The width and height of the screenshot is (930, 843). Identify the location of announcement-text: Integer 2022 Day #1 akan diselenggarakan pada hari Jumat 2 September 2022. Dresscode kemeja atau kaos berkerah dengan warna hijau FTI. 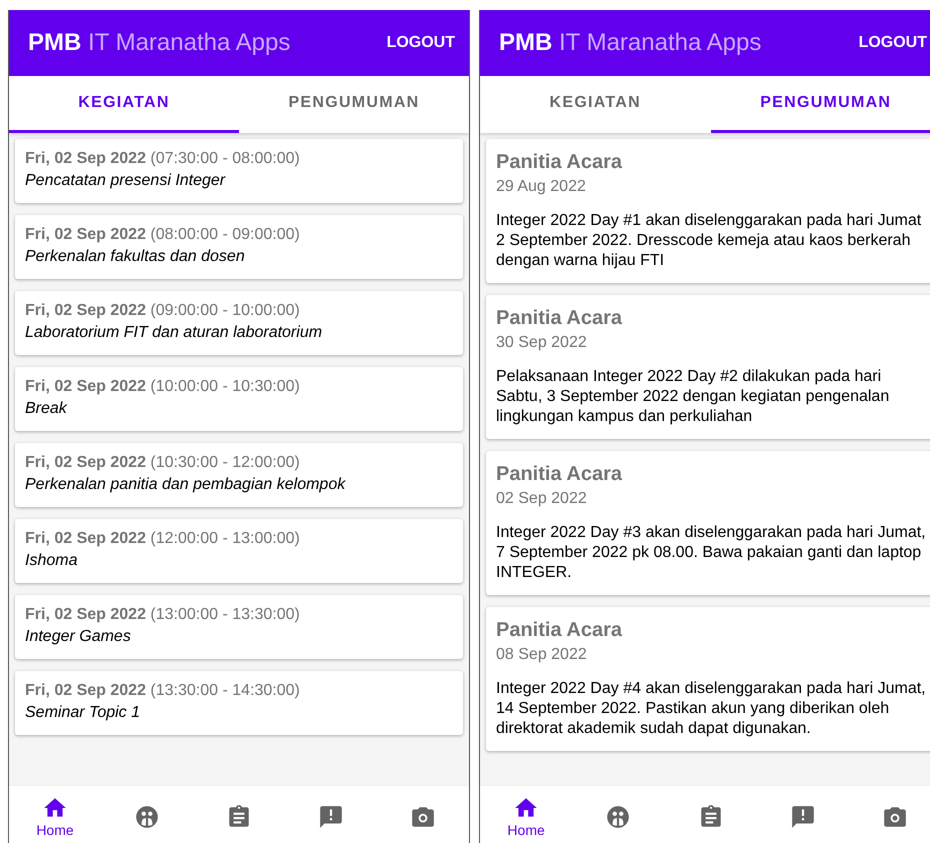
(709, 241).